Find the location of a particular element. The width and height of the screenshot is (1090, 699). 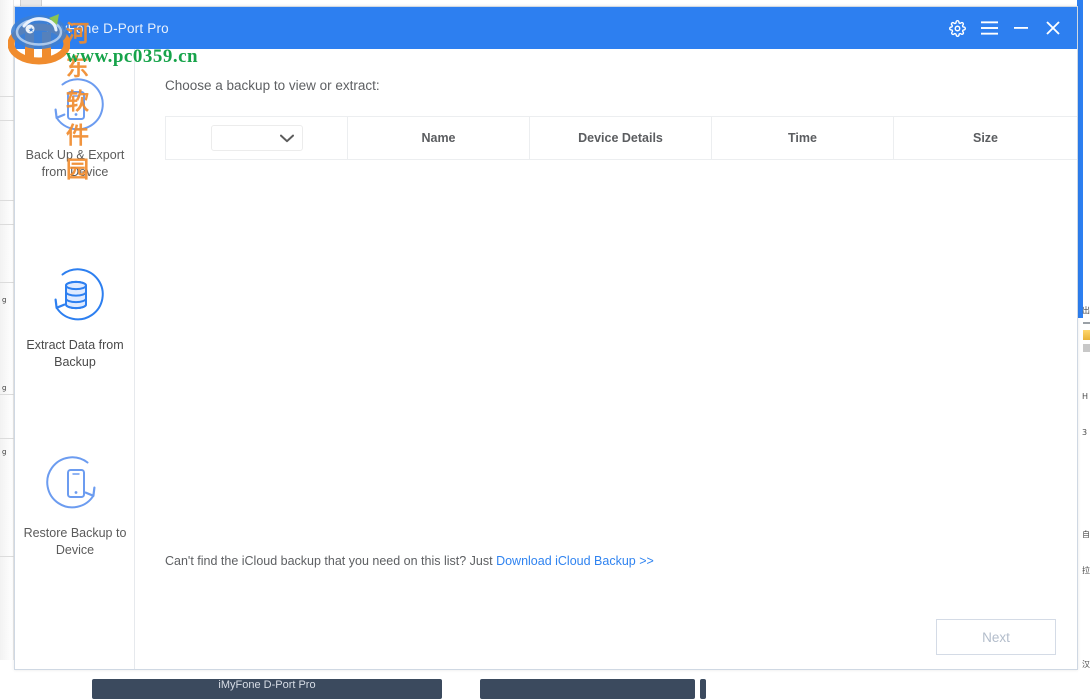

table-column-name: Name is located at coordinates (439, 138).